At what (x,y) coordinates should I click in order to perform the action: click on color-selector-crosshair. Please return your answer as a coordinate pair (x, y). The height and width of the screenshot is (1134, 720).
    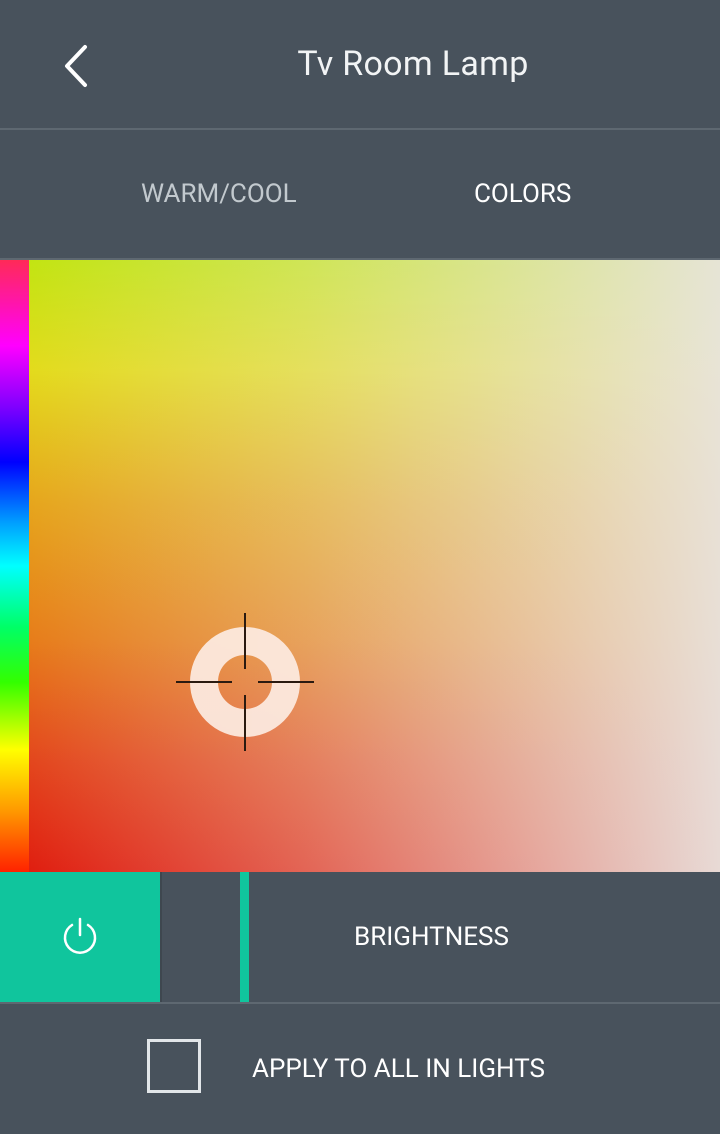
    Looking at the image, I should click on (245, 682).